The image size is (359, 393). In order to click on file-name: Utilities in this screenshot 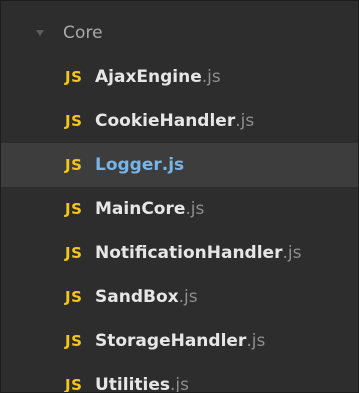, I will do `click(133, 384)`.